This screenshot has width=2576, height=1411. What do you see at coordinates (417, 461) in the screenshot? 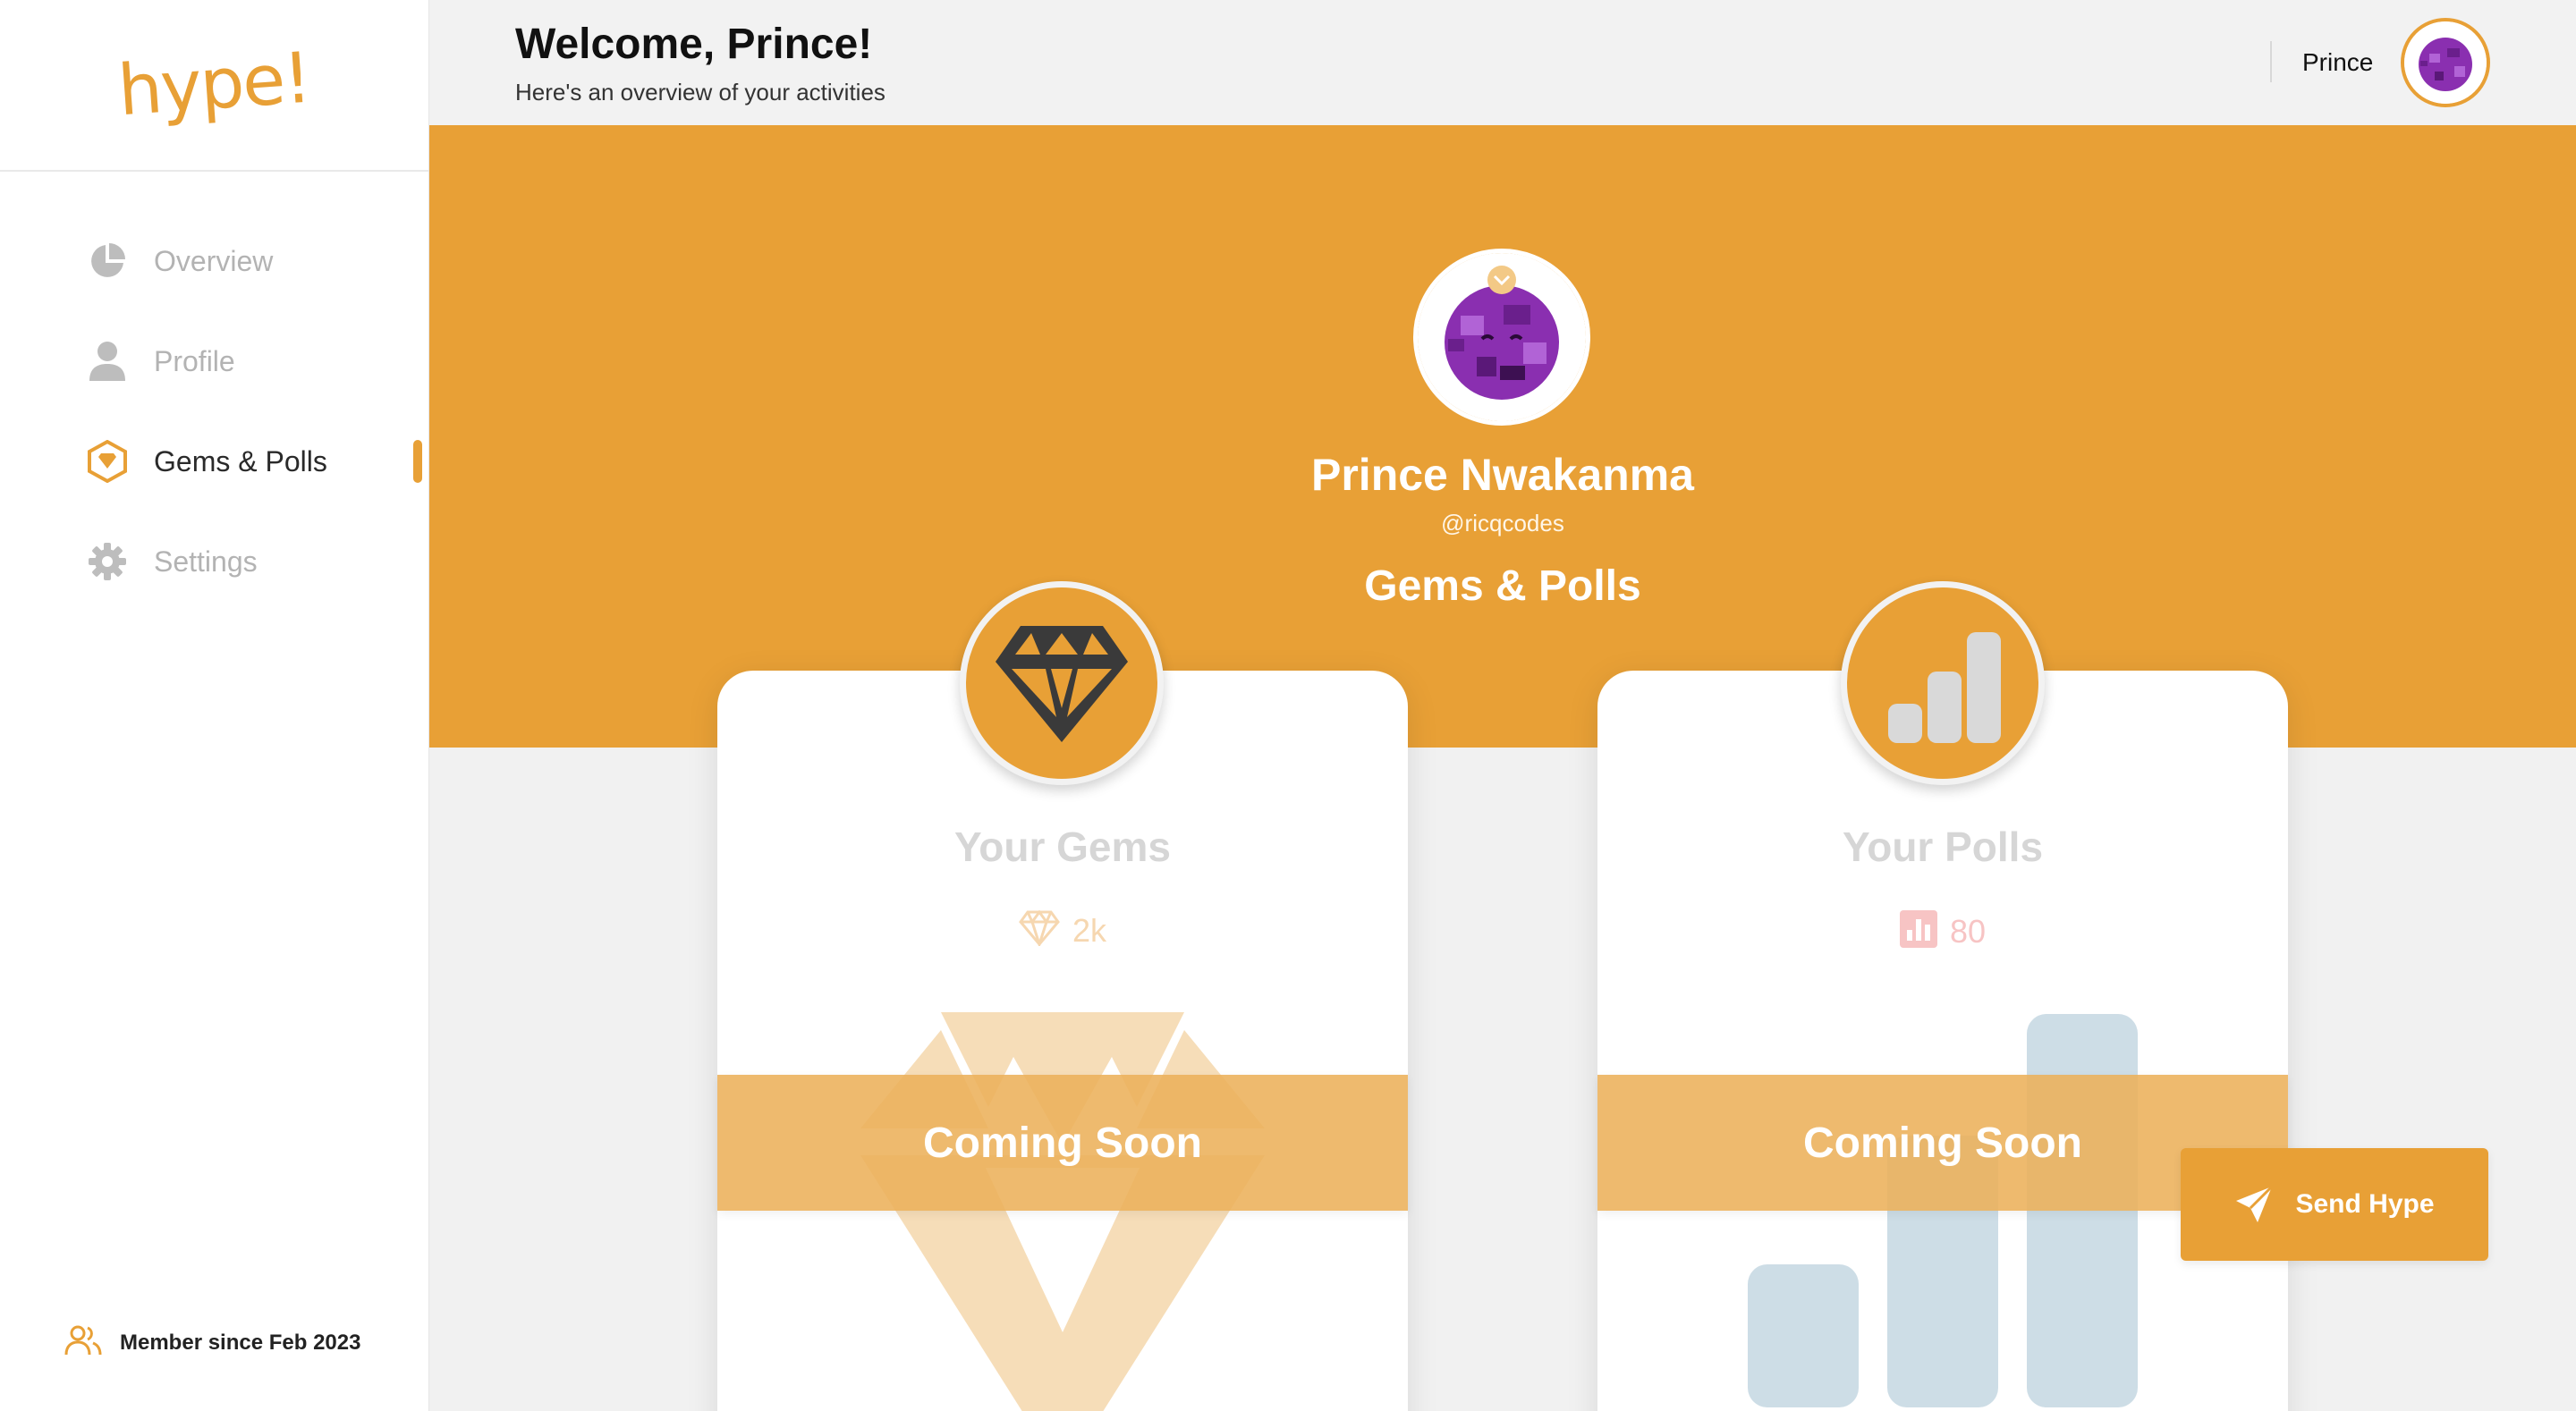
I see `active-indicator` at bounding box center [417, 461].